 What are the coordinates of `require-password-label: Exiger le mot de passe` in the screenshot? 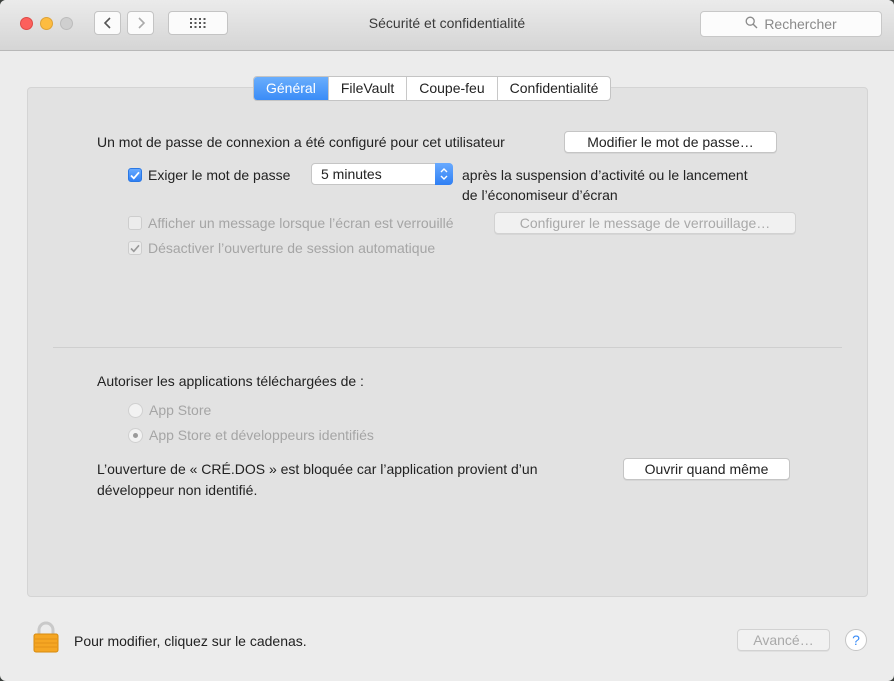 It's located at (219, 175).